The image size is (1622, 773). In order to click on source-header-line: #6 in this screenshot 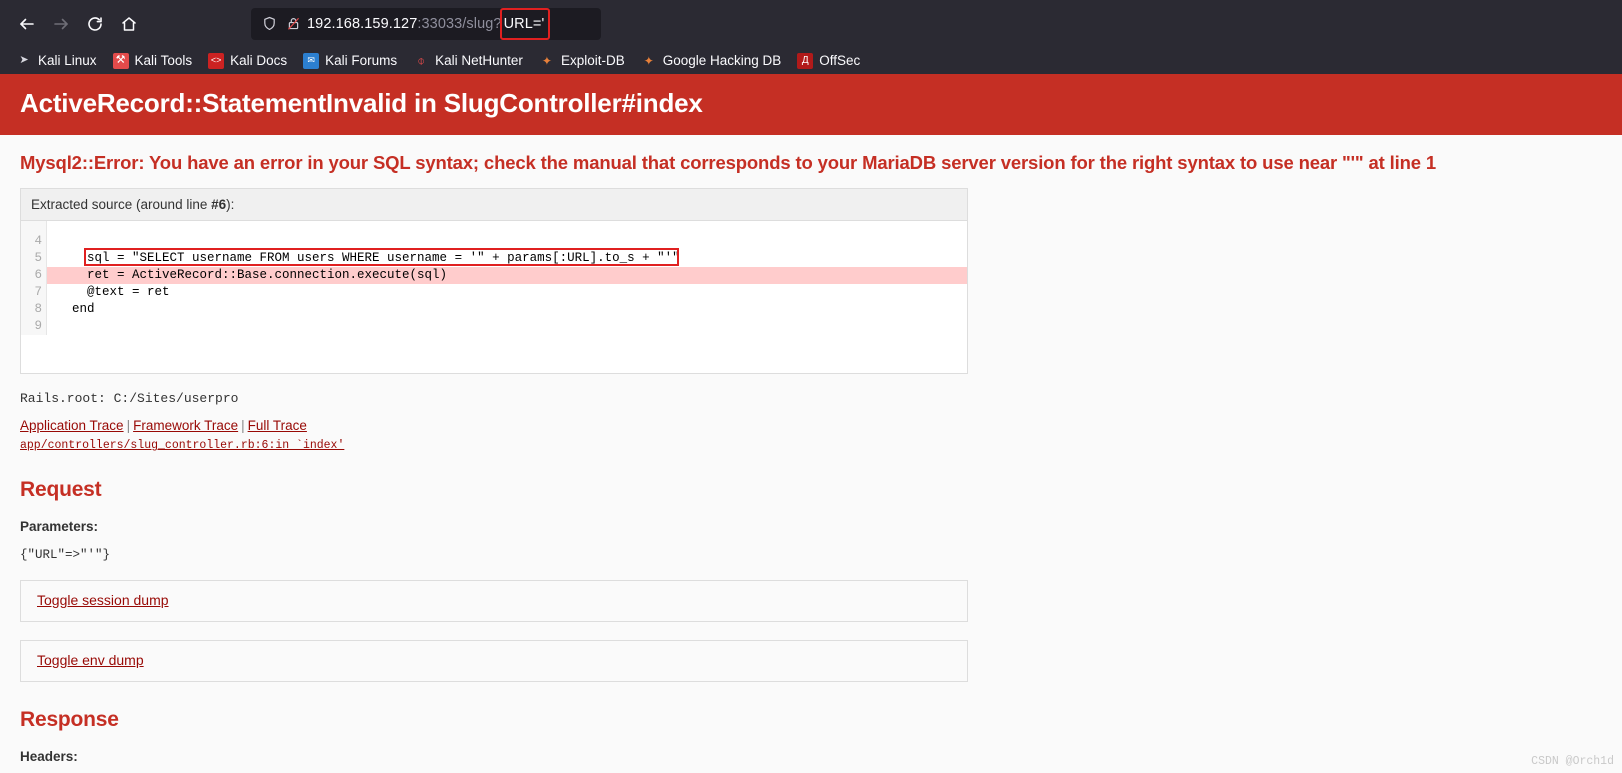, I will do `click(219, 204)`.